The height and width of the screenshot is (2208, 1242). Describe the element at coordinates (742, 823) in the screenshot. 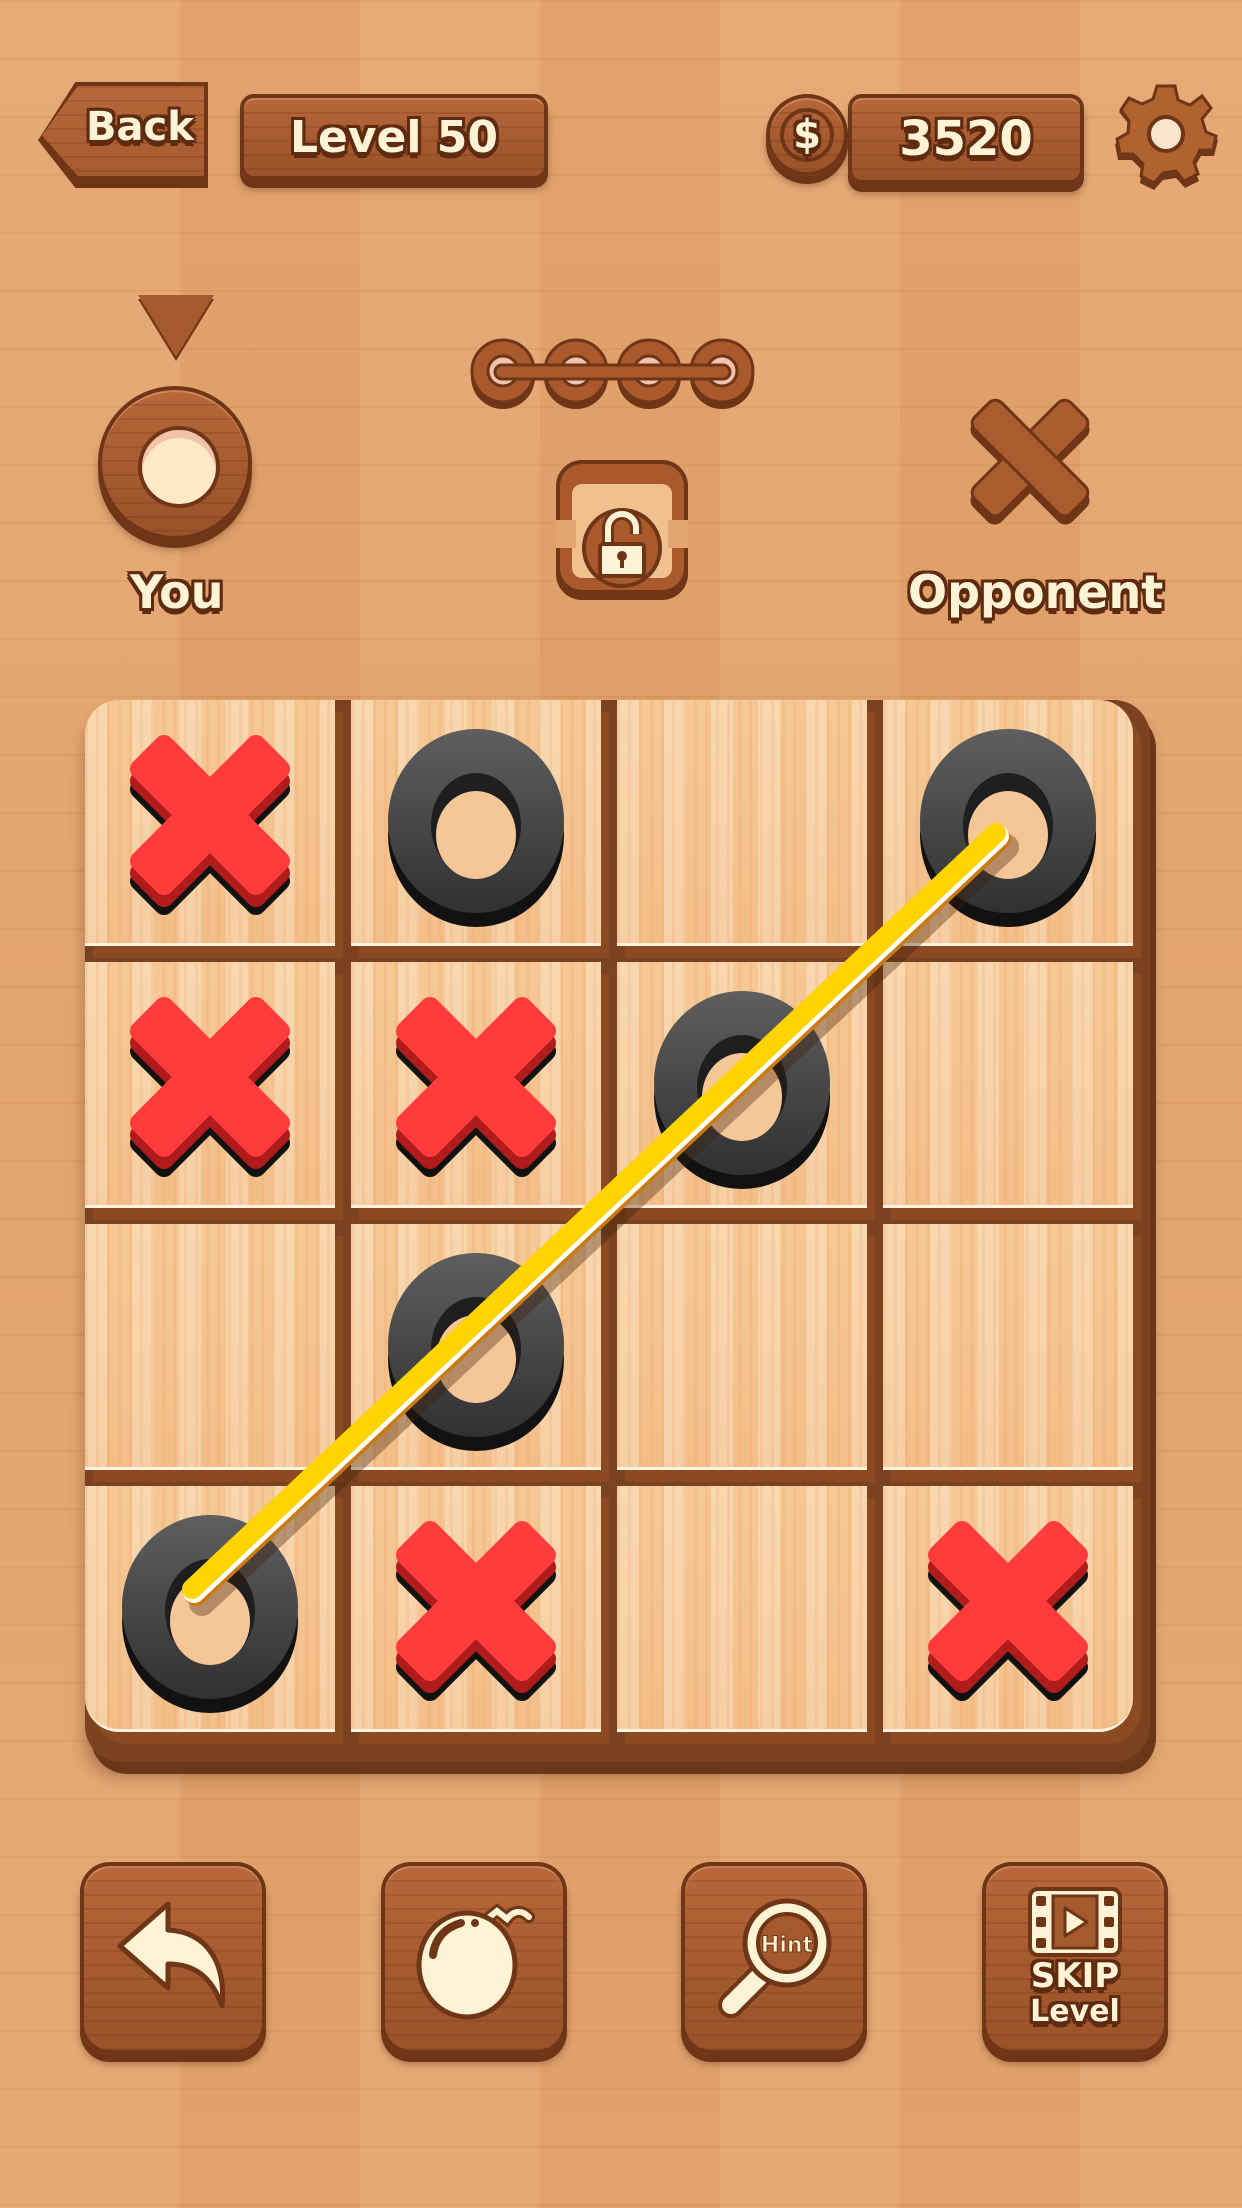

I see `board-cell-r0-c2` at that location.